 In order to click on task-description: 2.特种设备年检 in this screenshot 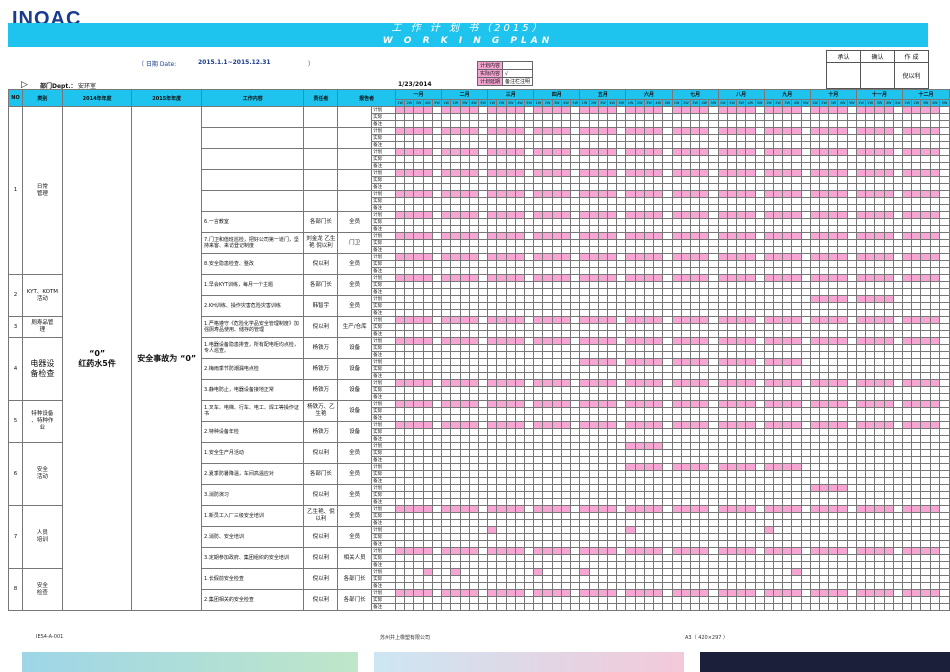, I will do `click(253, 432)`.